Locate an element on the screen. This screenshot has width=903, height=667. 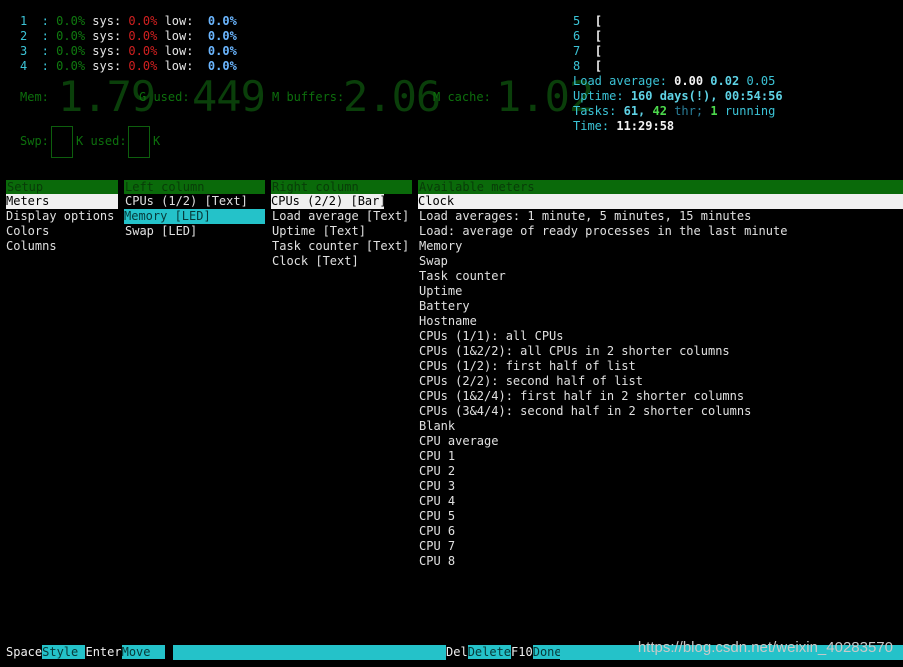
available-meters-header: Available meters is located at coordinates (660, 187).